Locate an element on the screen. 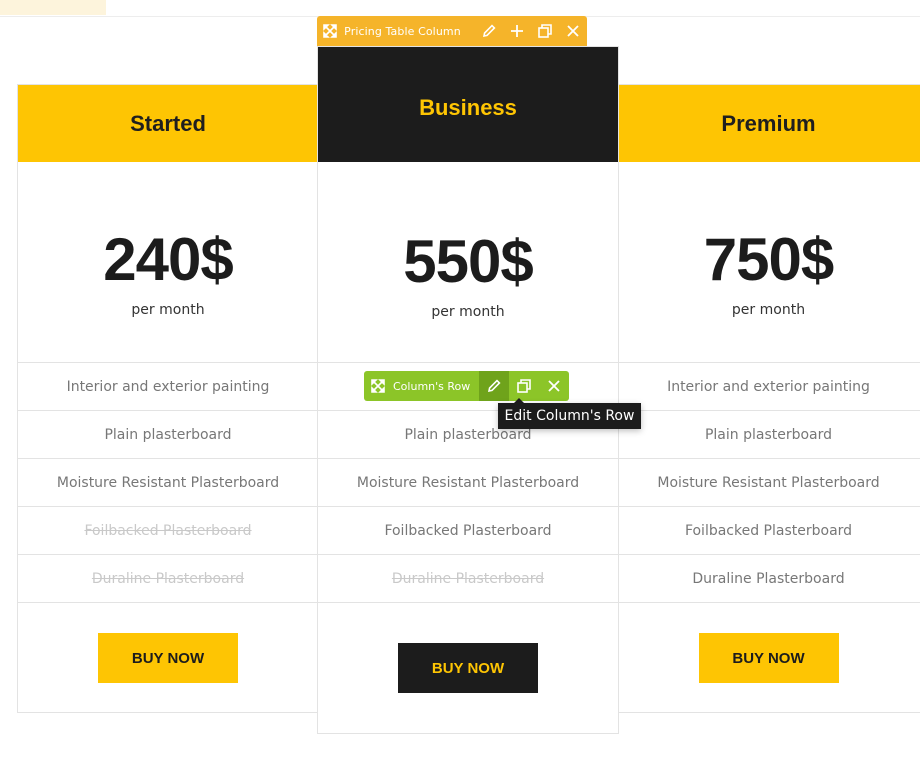  row-editor-toolbar: Column's Row is located at coordinates (466, 386).